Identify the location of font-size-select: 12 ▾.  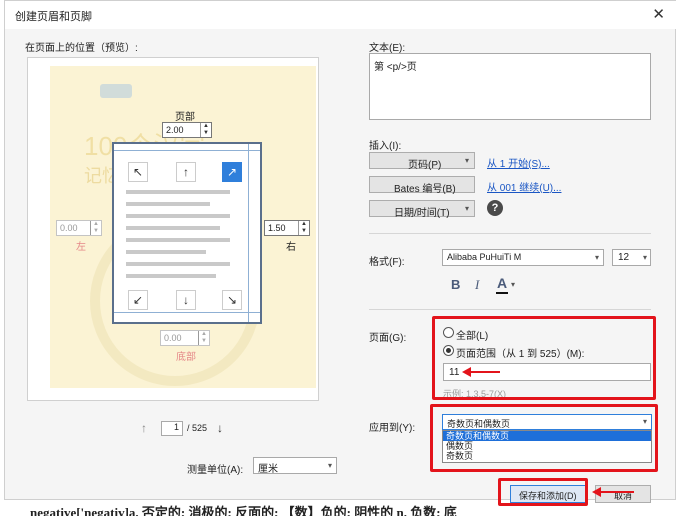
(631, 257).